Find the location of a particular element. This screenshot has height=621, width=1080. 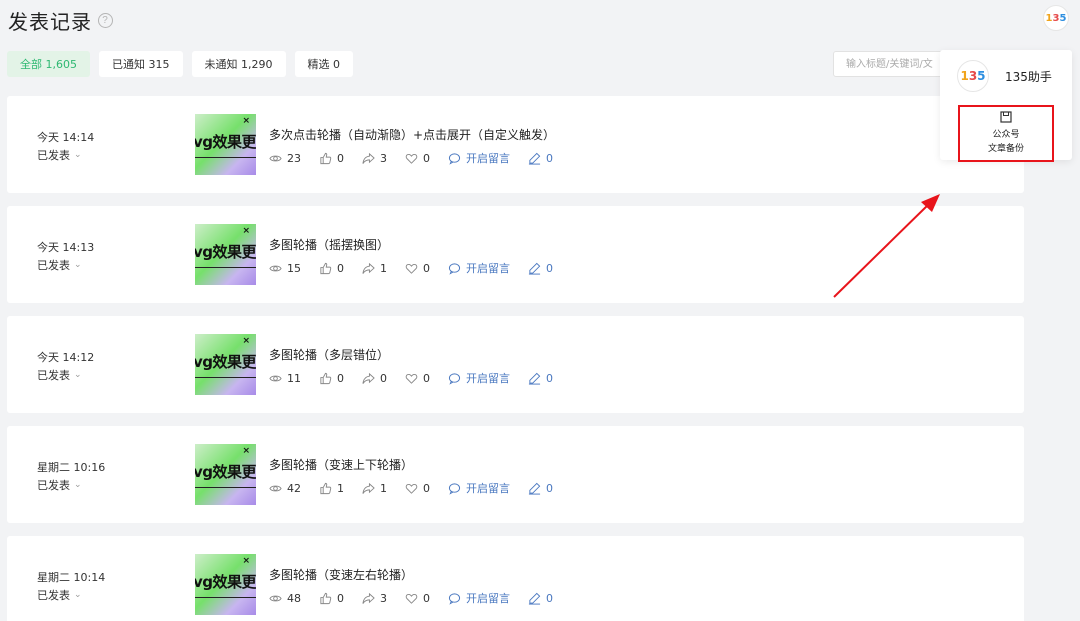

article-stats: 11 0 0 0 开启留言 0 is located at coordinates (411, 378).